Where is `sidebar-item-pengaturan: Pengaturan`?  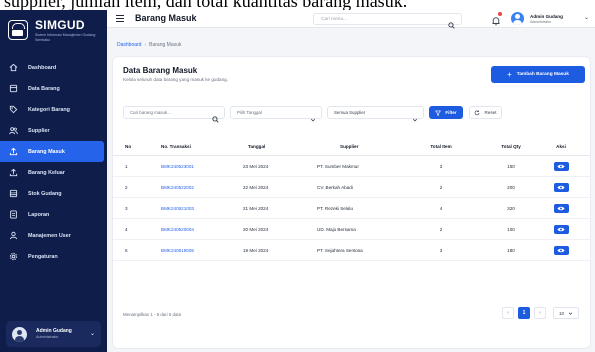 sidebar-item-pengaturan: Pengaturan is located at coordinates (53, 256).